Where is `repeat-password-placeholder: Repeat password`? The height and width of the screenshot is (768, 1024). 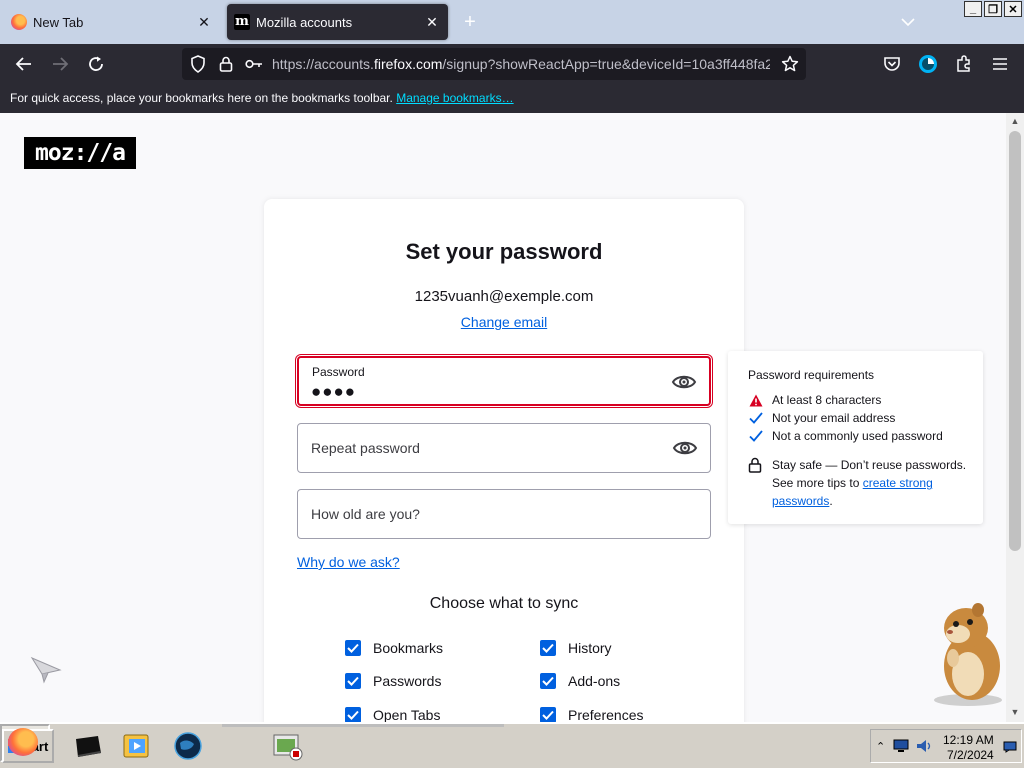
repeat-password-placeholder: Repeat password is located at coordinates (365, 448).